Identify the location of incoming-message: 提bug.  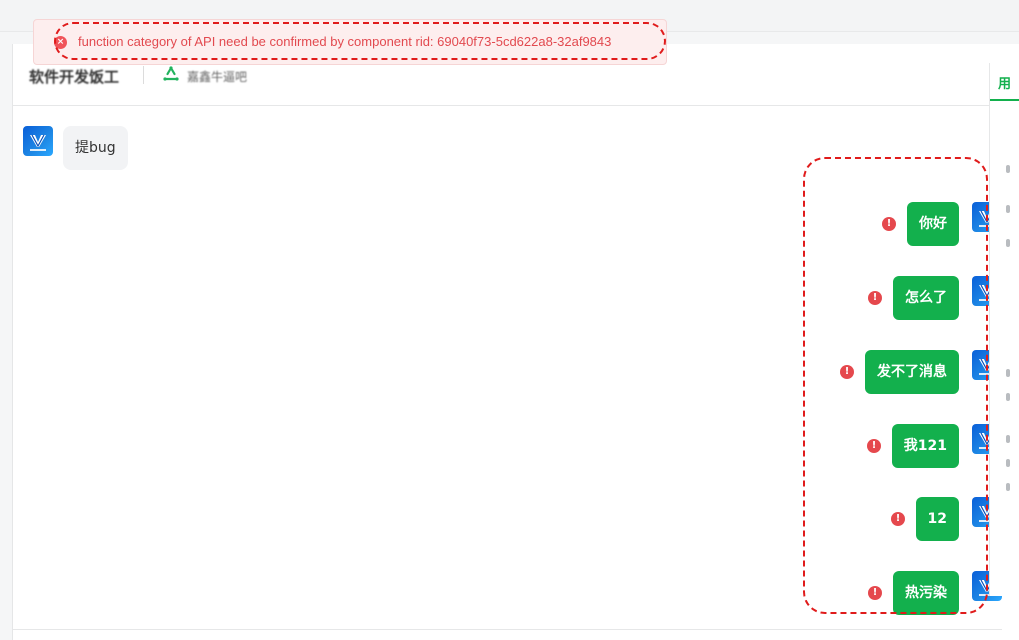
(95, 148).